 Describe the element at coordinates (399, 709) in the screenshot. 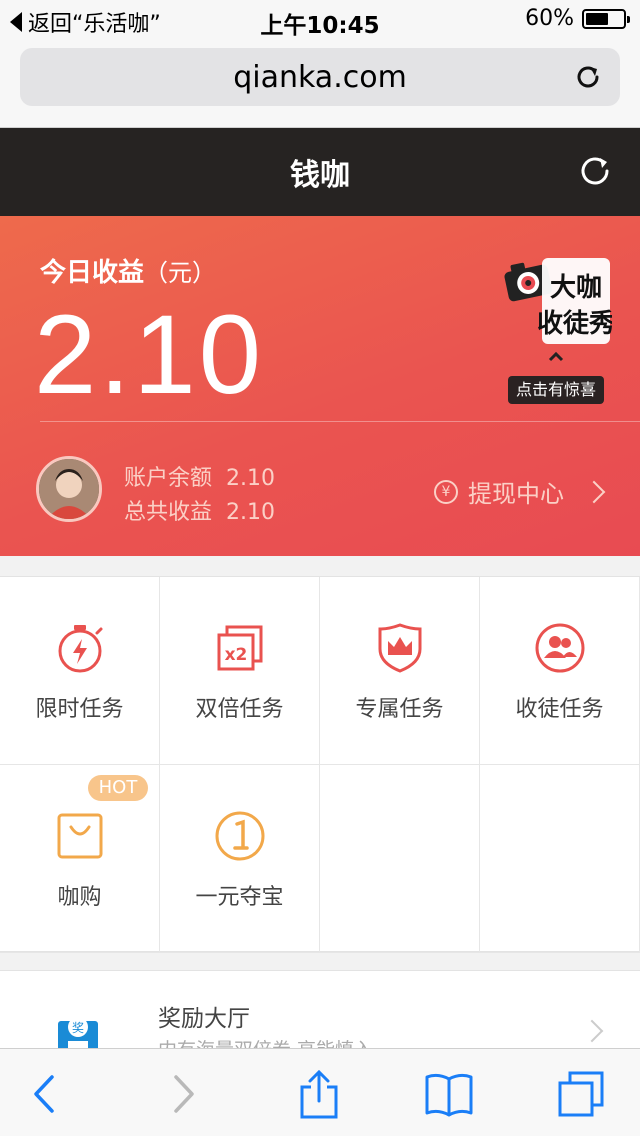

I see `task-label: 专属任务` at that location.